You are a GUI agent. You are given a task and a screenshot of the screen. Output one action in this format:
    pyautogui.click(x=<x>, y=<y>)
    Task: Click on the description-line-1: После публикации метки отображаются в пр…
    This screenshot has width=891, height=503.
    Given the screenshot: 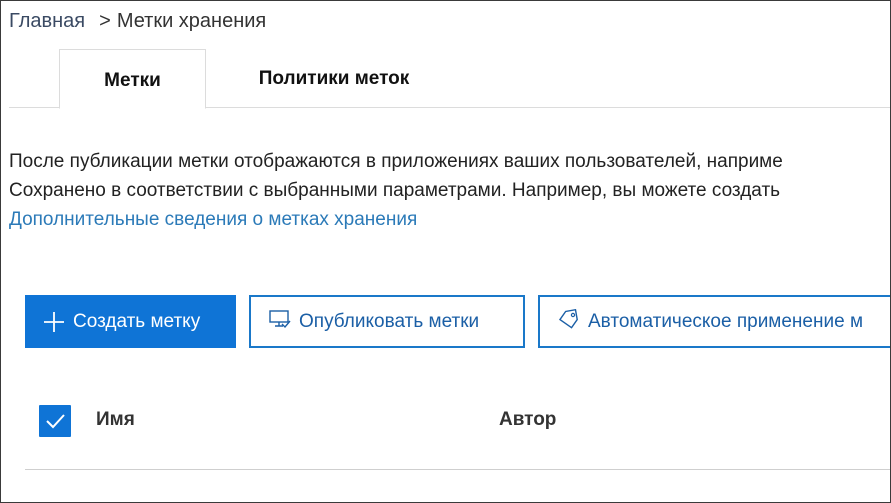 What is the action you would take?
    pyautogui.click(x=396, y=161)
    